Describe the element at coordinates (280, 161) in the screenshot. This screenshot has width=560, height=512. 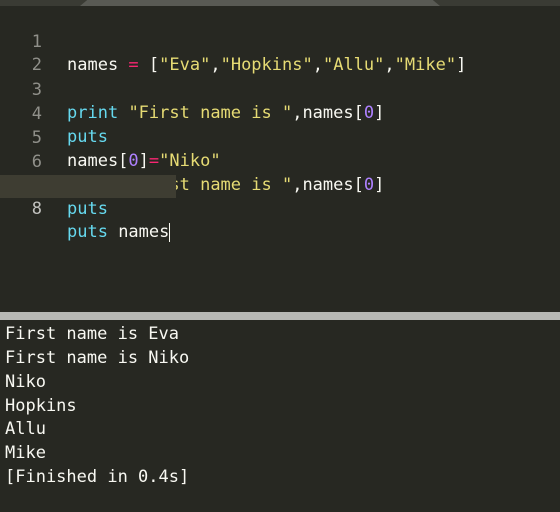
I see `code-line: 6 print "First name is ",names[0]` at that location.